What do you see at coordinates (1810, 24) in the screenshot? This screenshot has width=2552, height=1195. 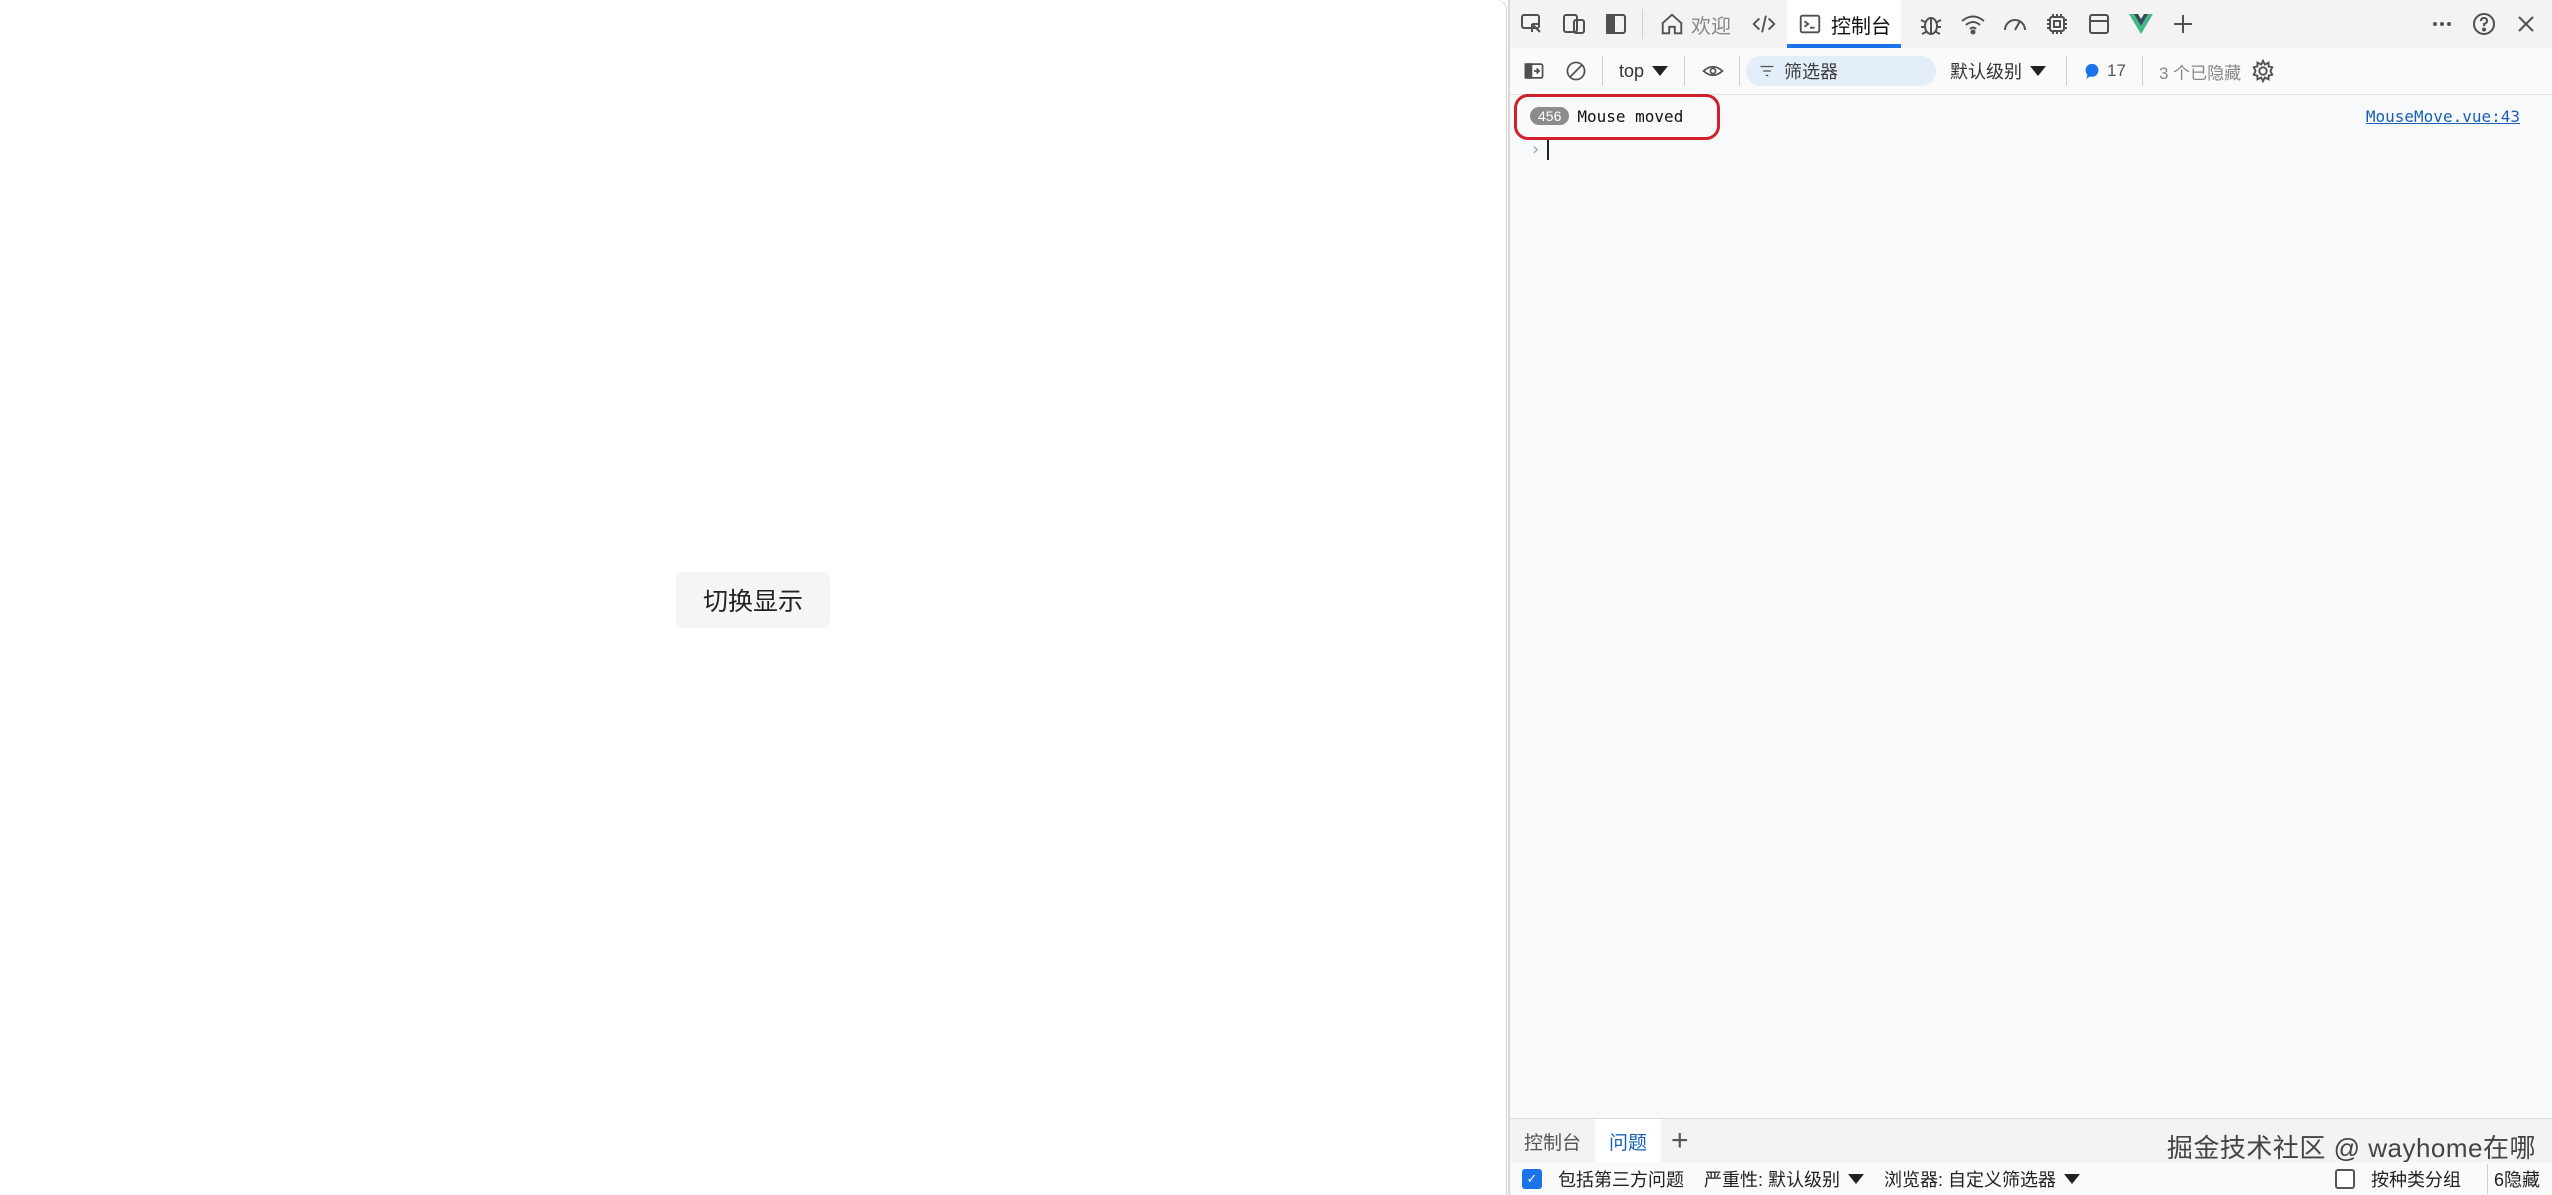 I see `console-icon` at bounding box center [1810, 24].